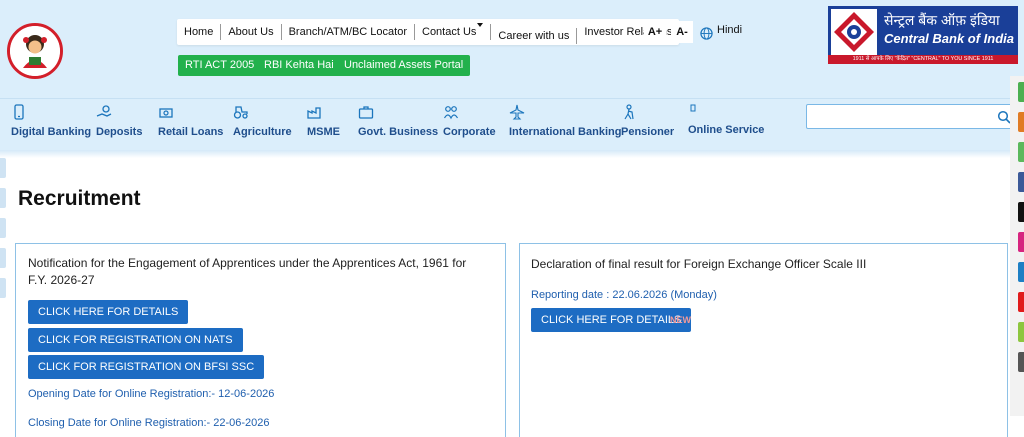  What do you see at coordinates (565, 132) in the screenshot?
I see `nav-international-banking-label: International Banking` at bounding box center [565, 132].